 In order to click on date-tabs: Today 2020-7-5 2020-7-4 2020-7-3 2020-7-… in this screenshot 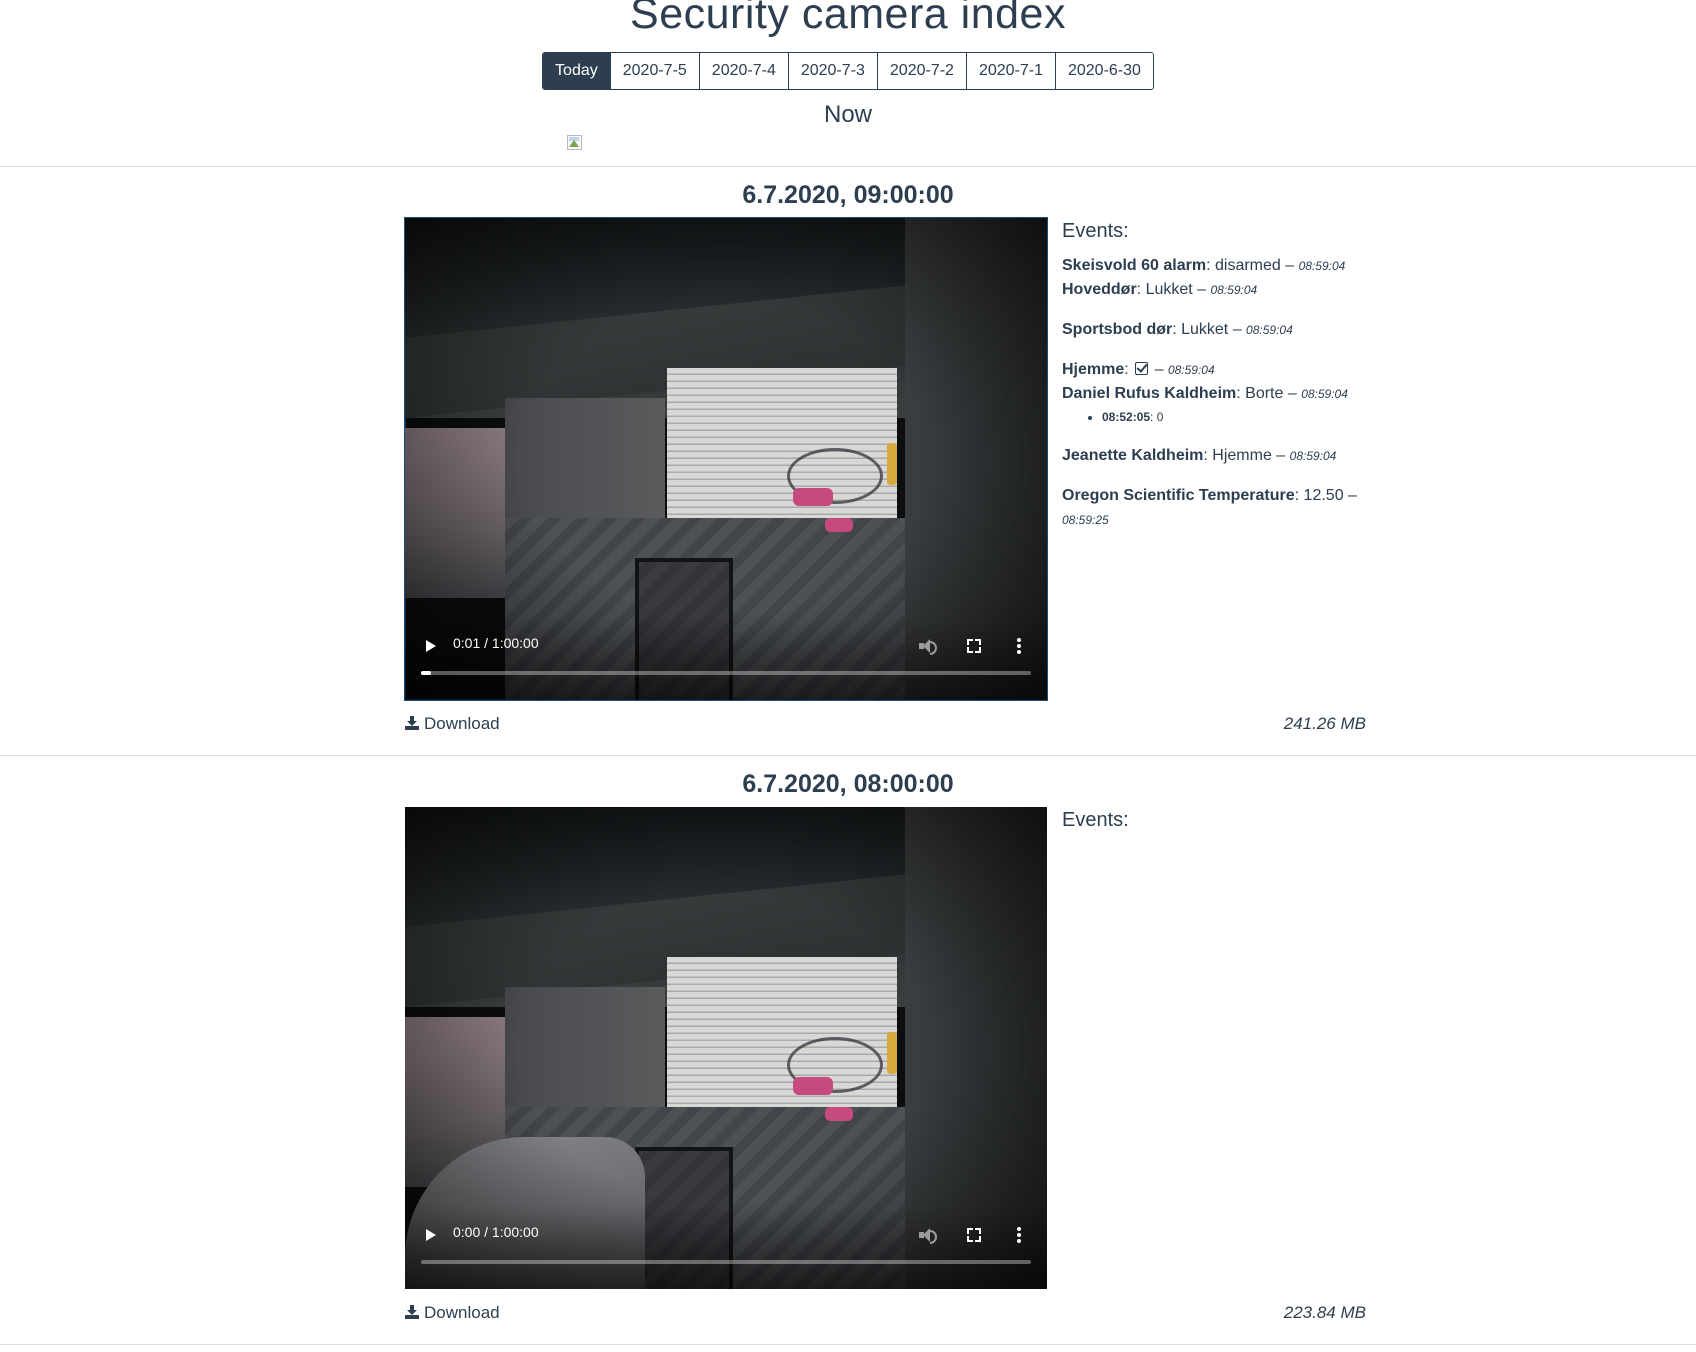, I will do `click(848, 71)`.